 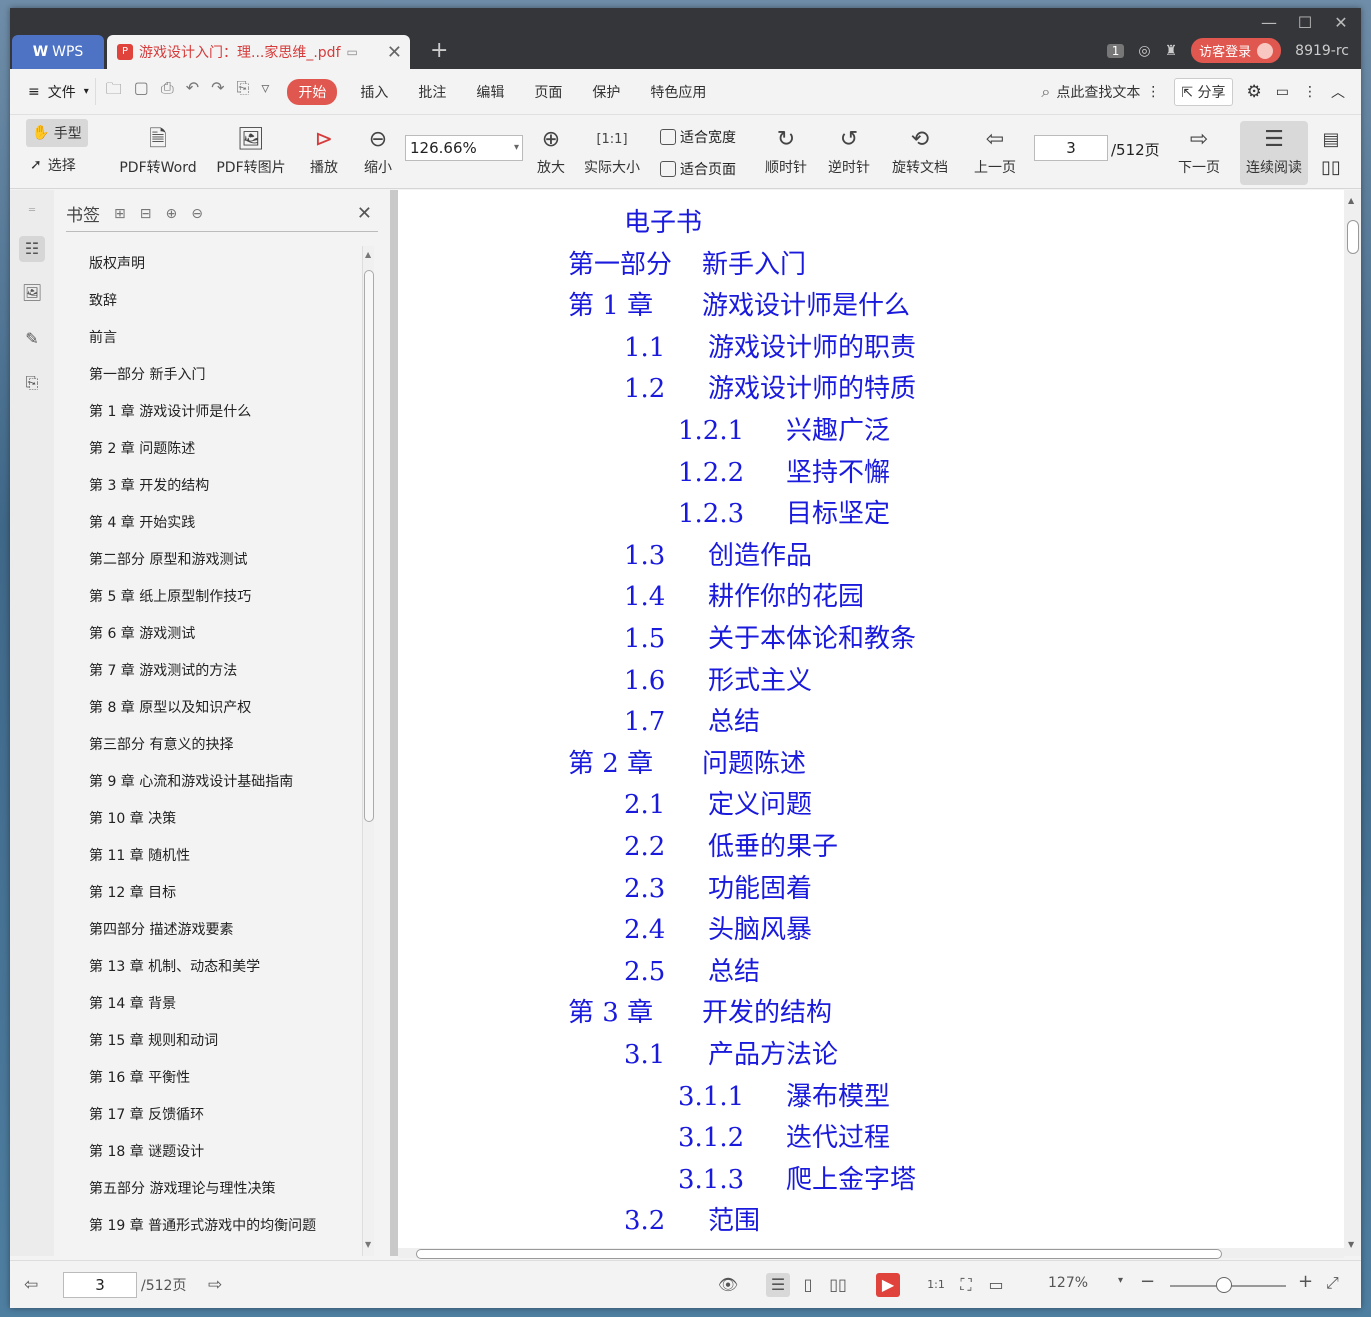 What do you see at coordinates (212, 893) in the screenshot?
I see `bookmark-item: 第 12 章 目标` at bounding box center [212, 893].